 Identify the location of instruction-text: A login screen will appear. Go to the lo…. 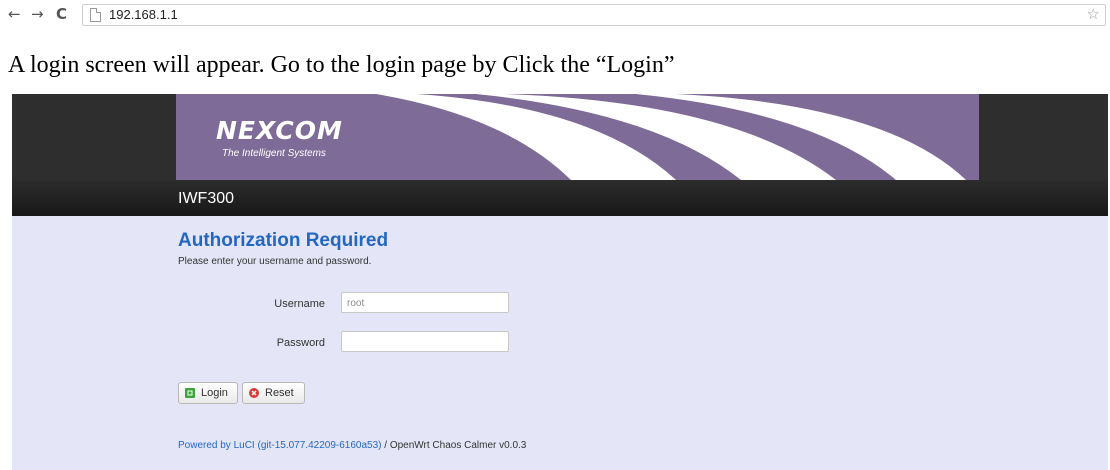
(341, 65).